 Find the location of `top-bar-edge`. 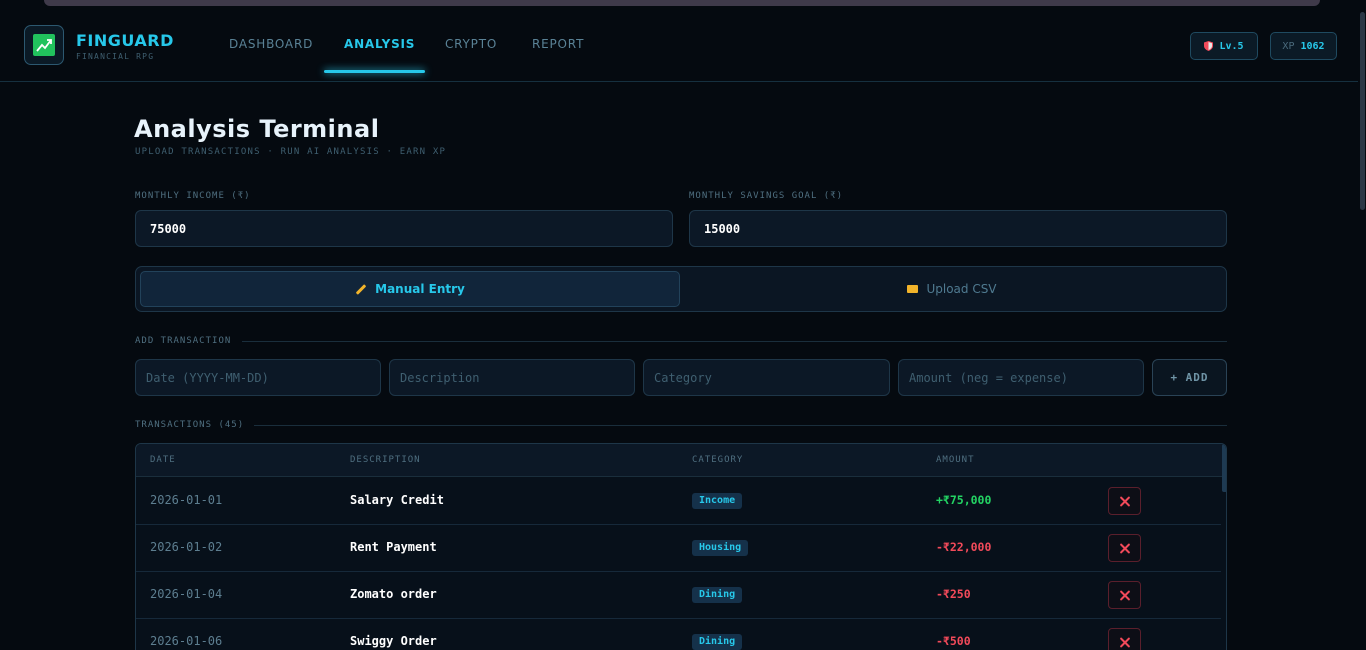

top-bar-edge is located at coordinates (682, 3).